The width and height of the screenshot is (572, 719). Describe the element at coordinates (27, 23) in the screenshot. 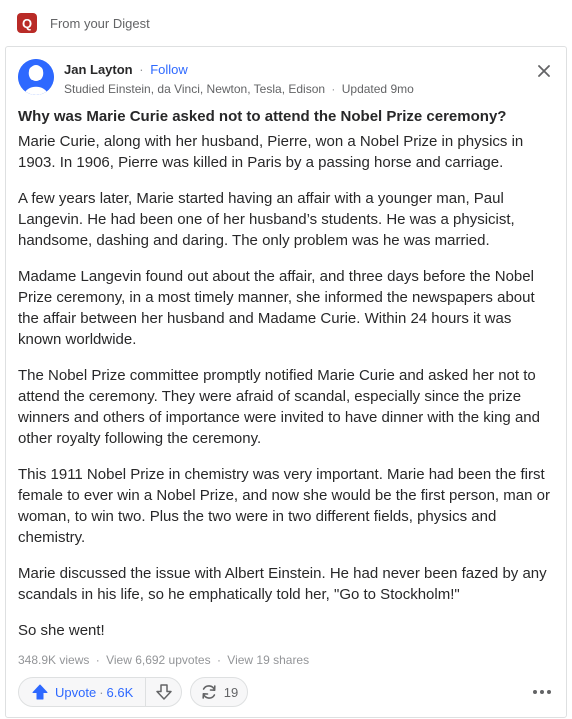

I see `quora-logo-icon: Q` at that location.